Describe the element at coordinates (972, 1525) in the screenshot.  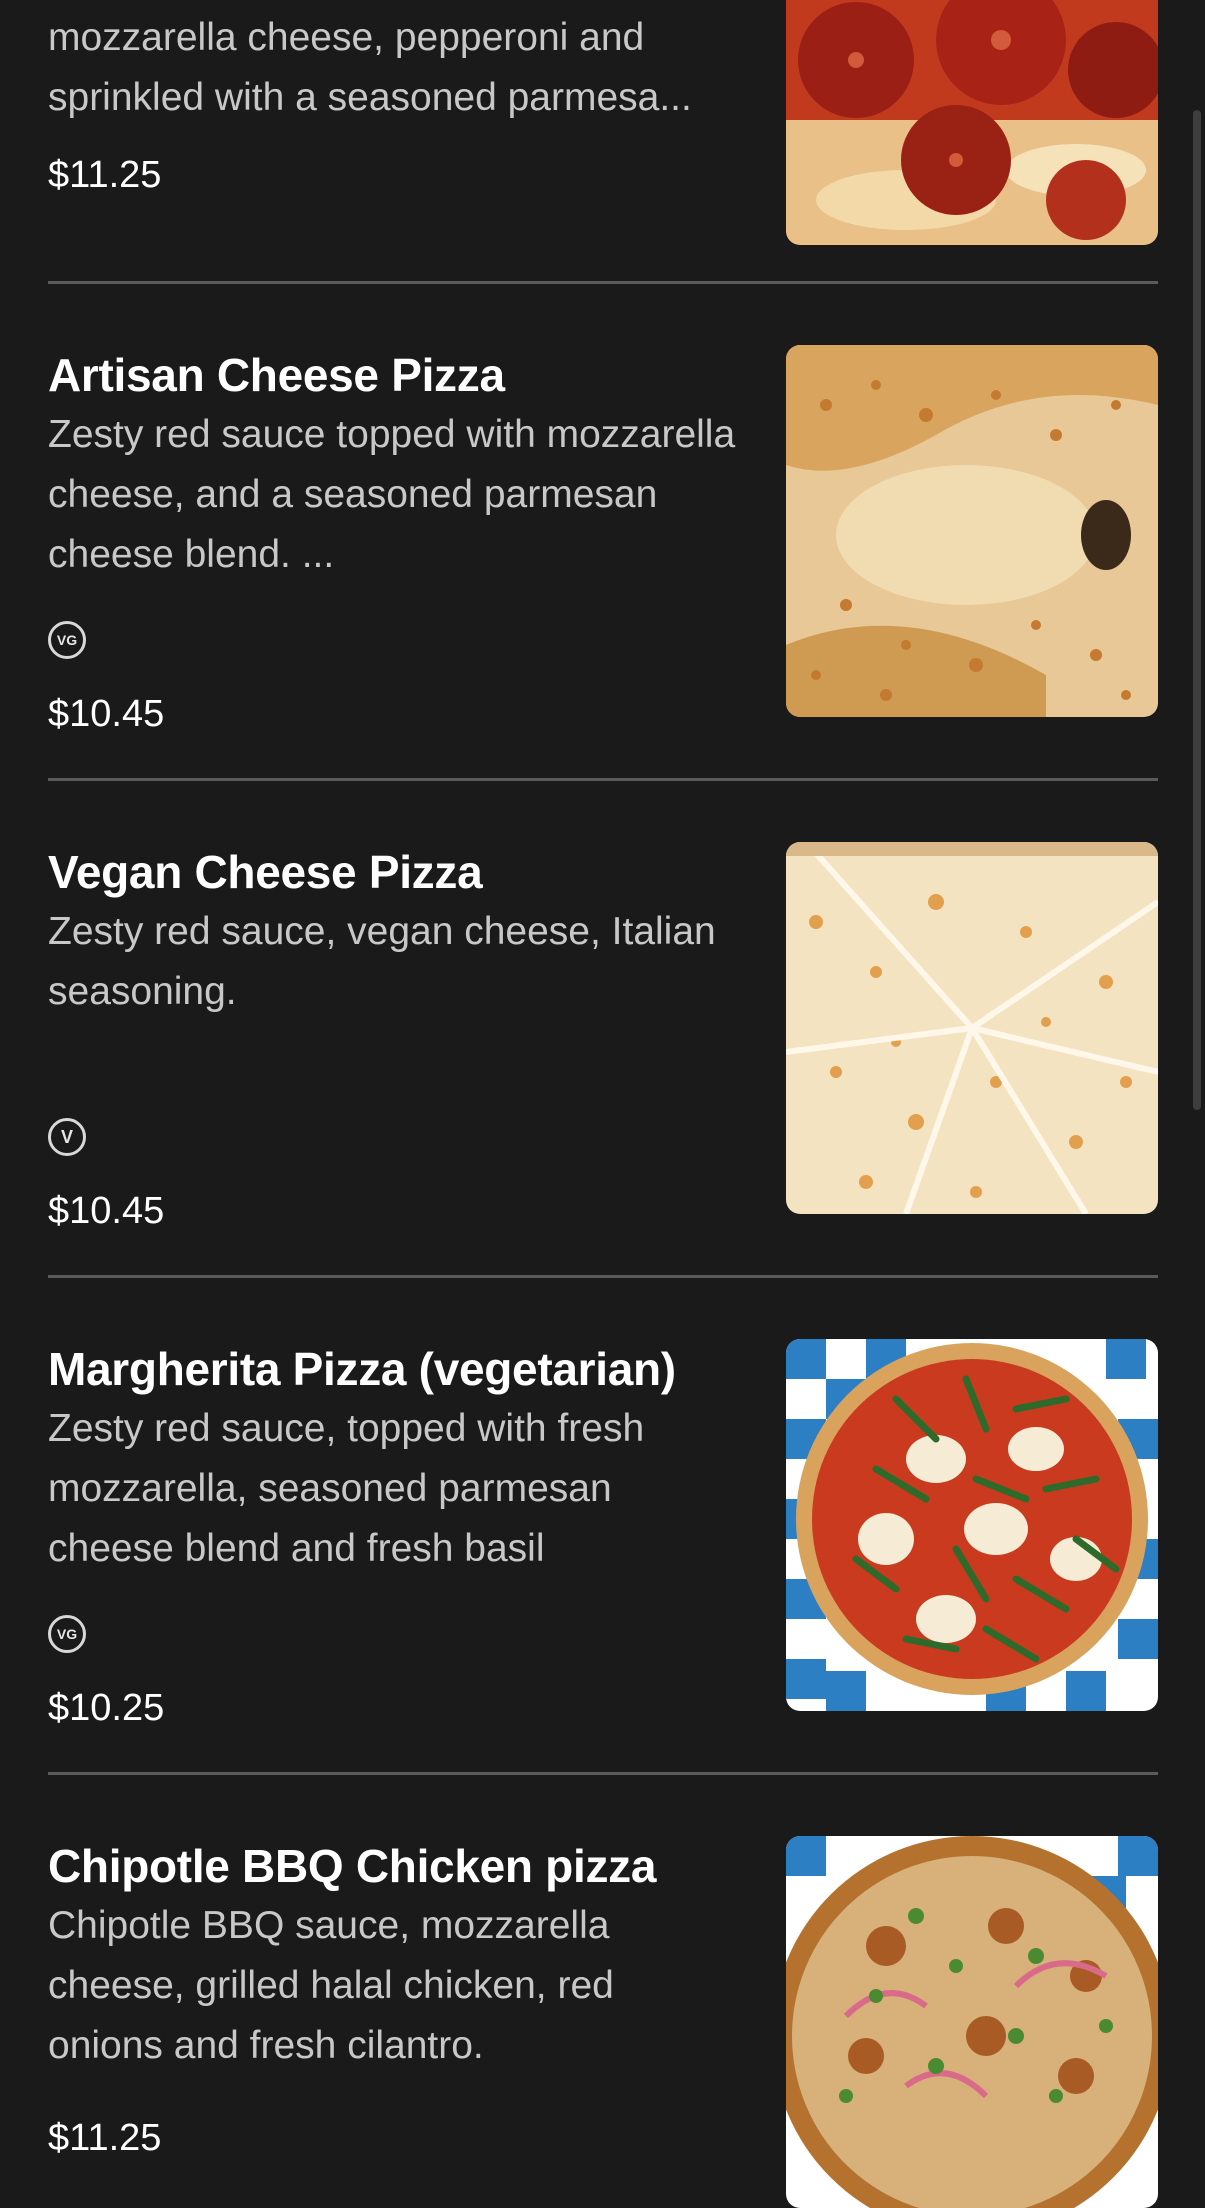
I see `margherita-pizza-photo` at that location.